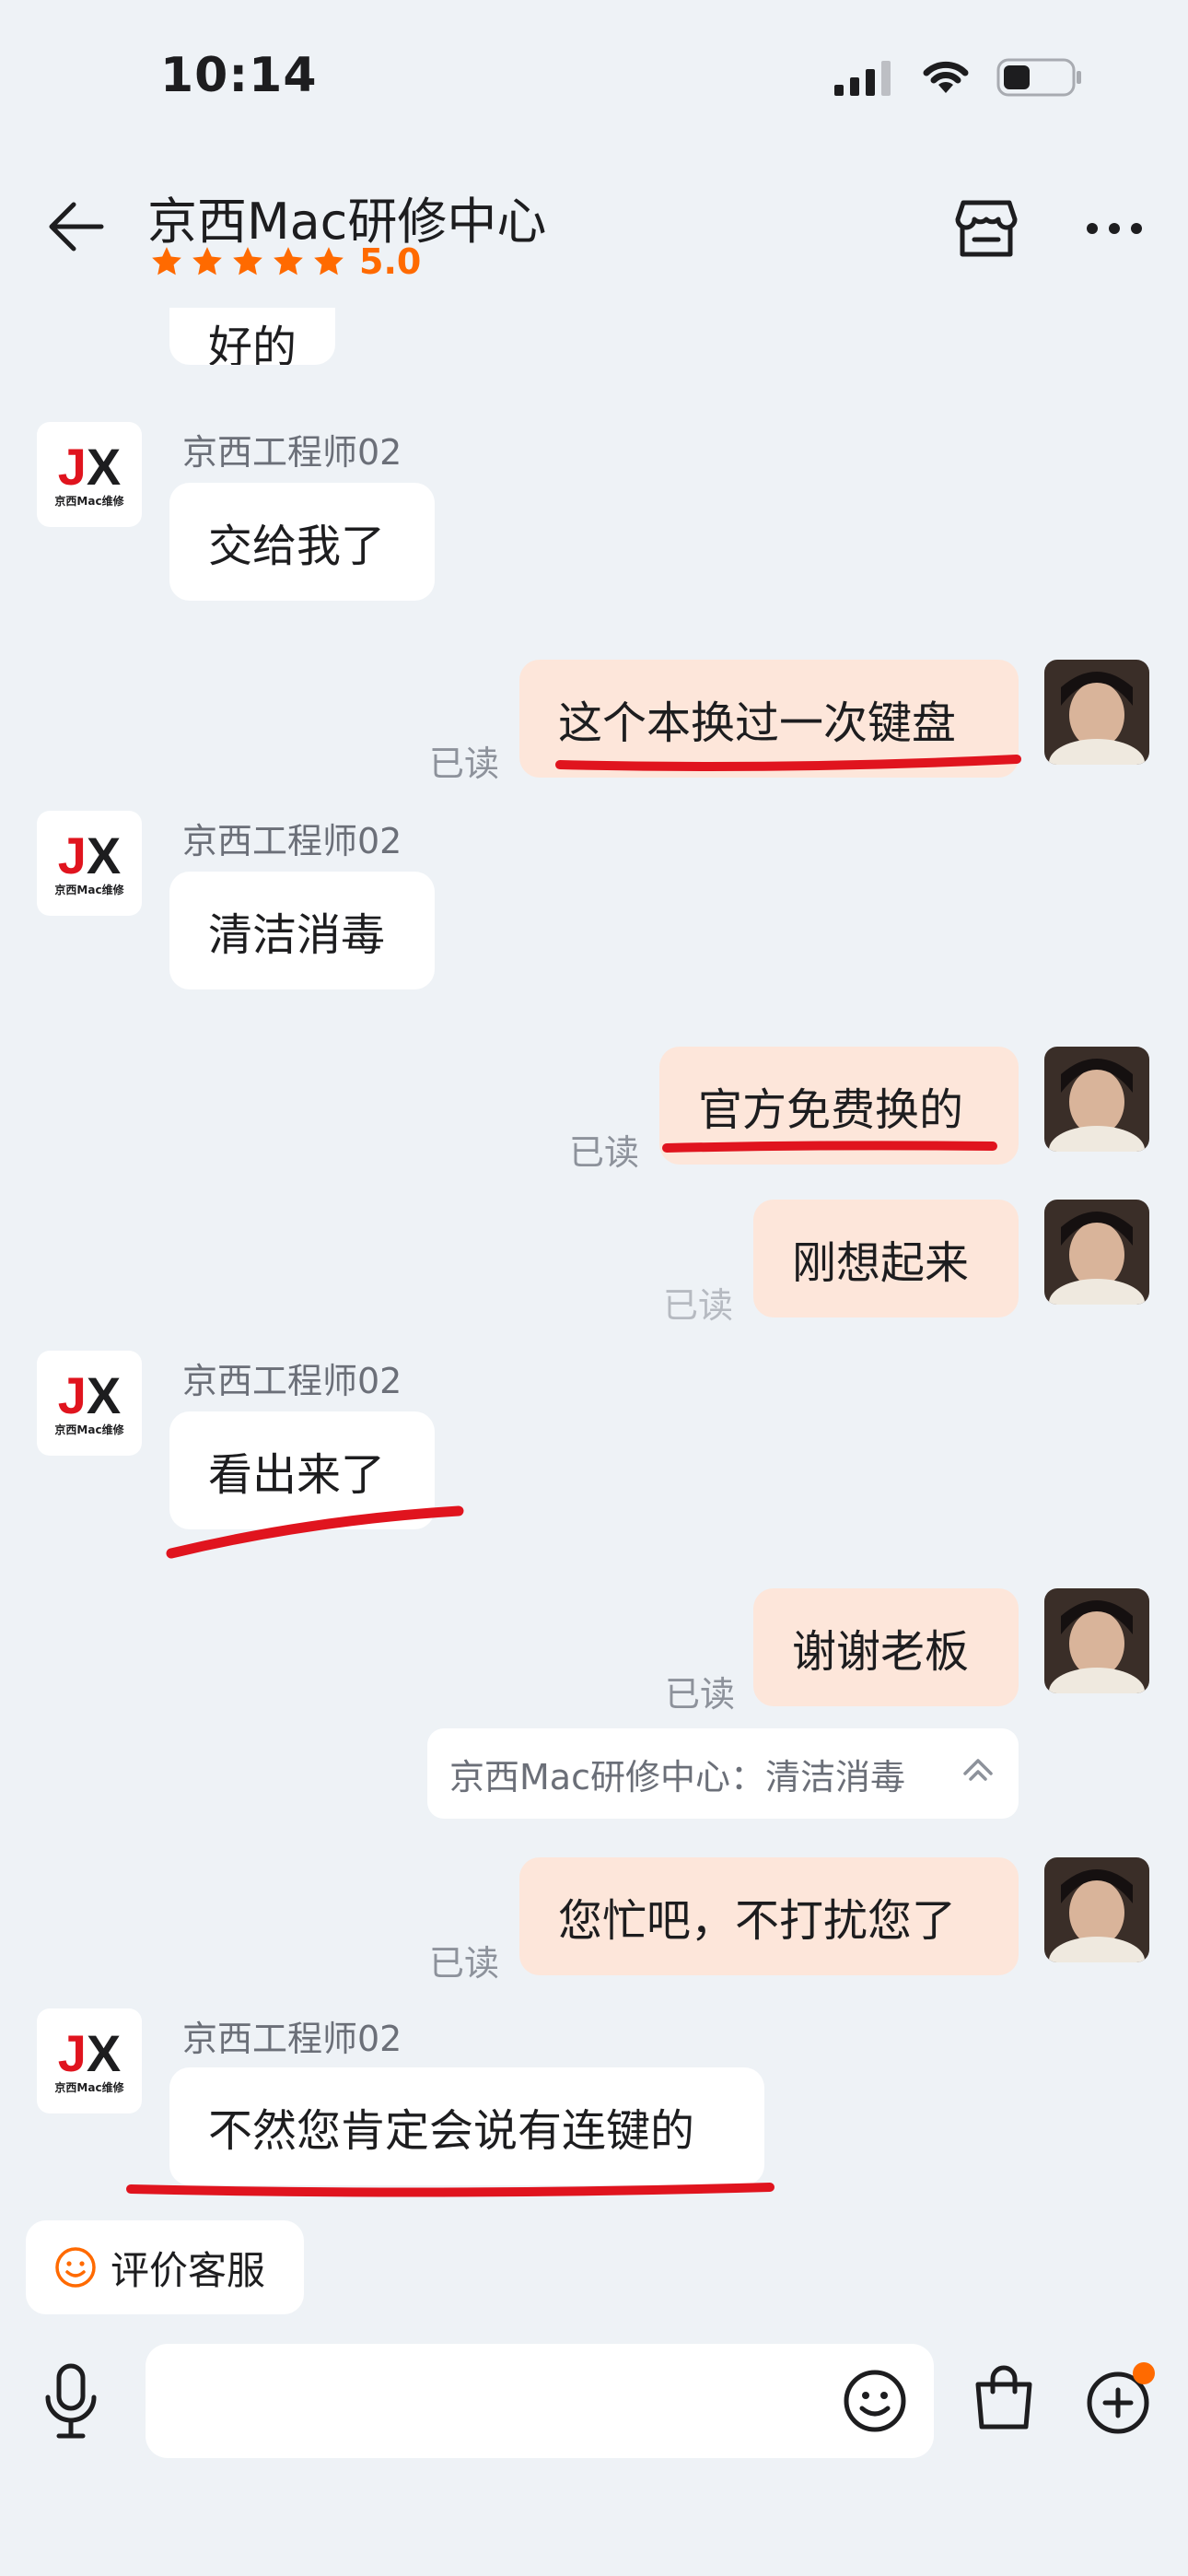  What do you see at coordinates (862, 78) in the screenshot?
I see `cellular-signal-icon` at bounding box center [862, 78].